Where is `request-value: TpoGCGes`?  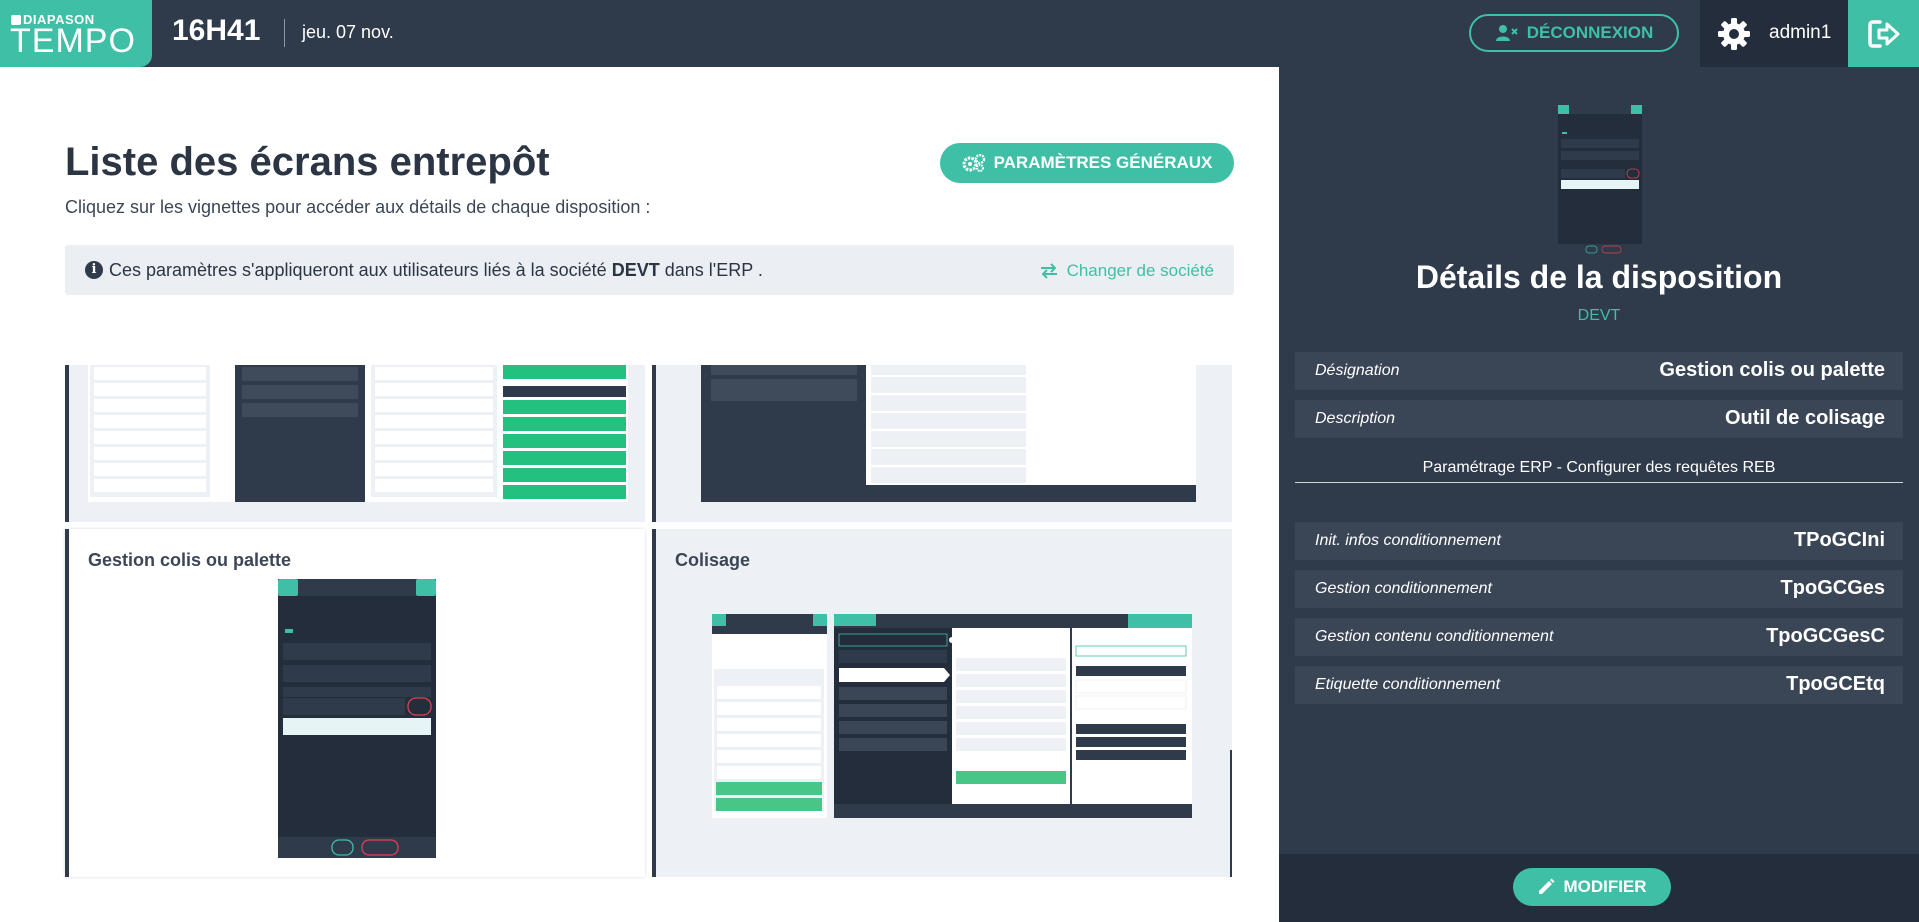 request-value: TpoGCGes is located at coordinates (1832, 588).